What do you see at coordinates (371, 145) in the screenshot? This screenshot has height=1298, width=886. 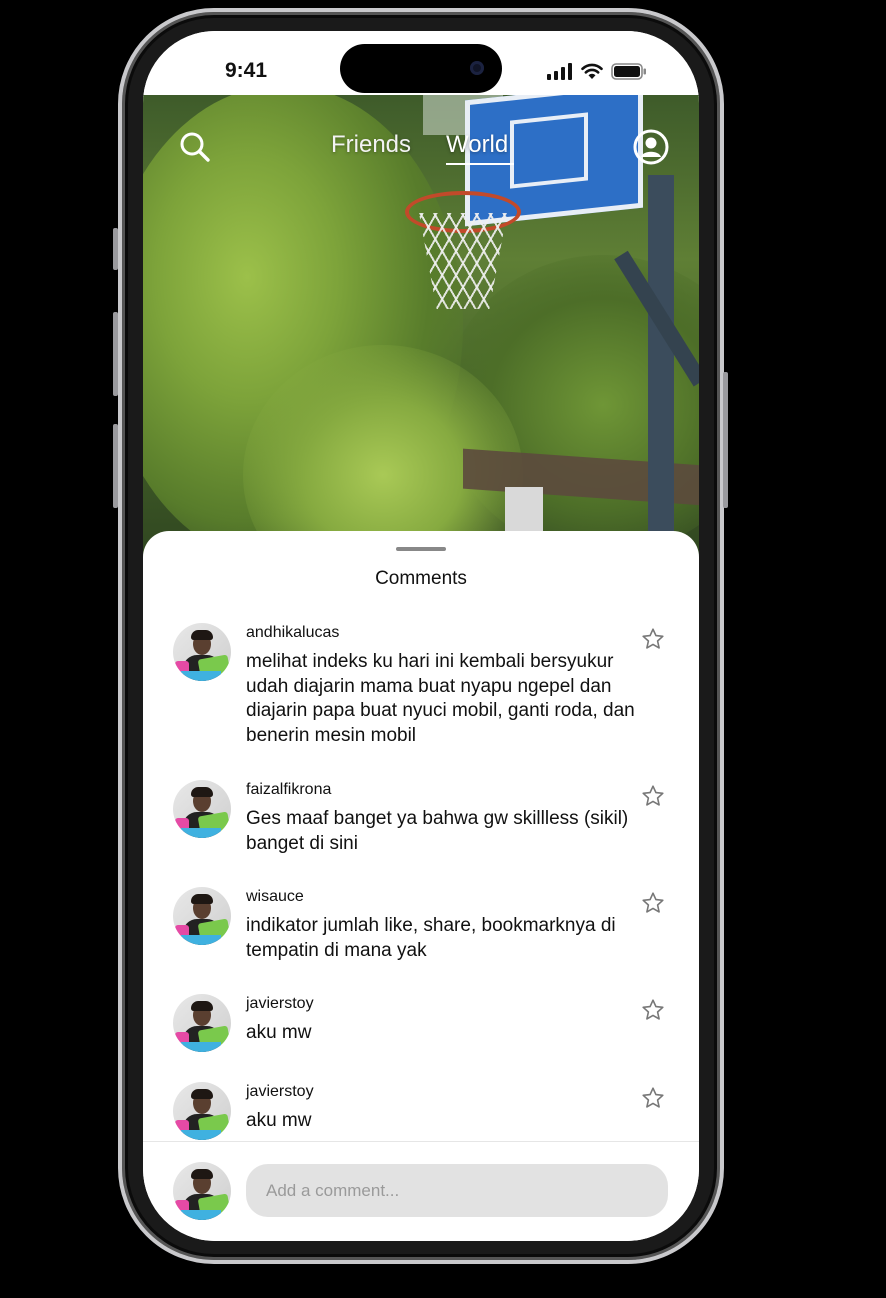 I see `tab-friends: Friends` at bounding box center [371, 145].